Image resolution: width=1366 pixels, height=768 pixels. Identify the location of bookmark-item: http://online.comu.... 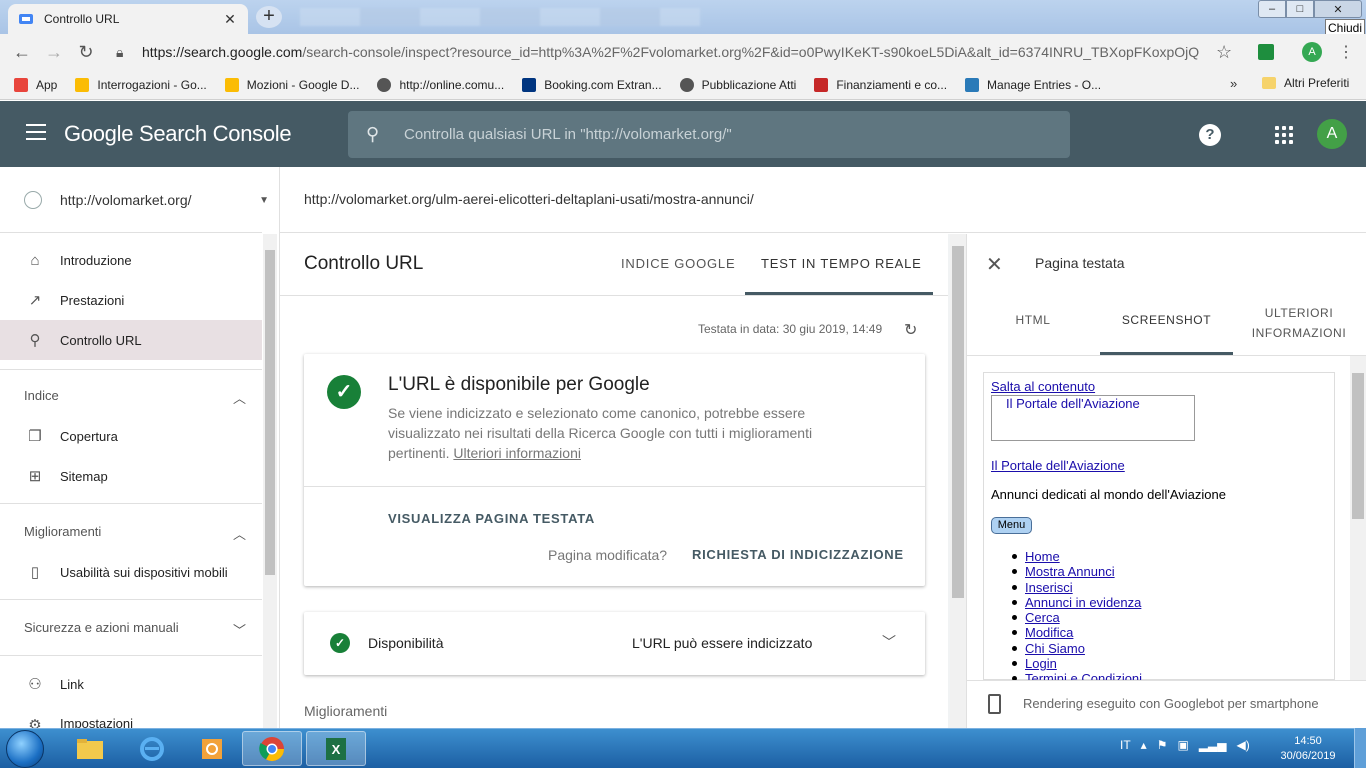
(441, 84).